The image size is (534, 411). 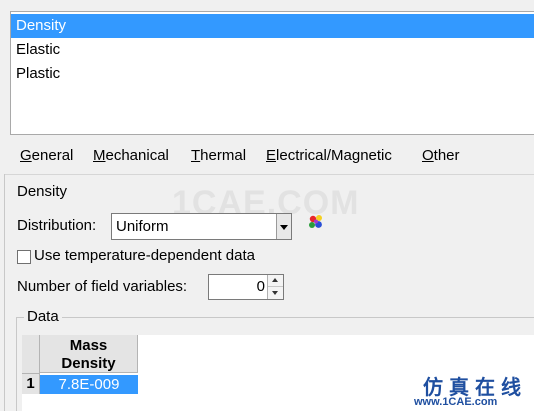 What do you see at coordinates (246, 287) in the screenshot?
I see `field-variables-spinner: 0` at bounding box center [246, 287].